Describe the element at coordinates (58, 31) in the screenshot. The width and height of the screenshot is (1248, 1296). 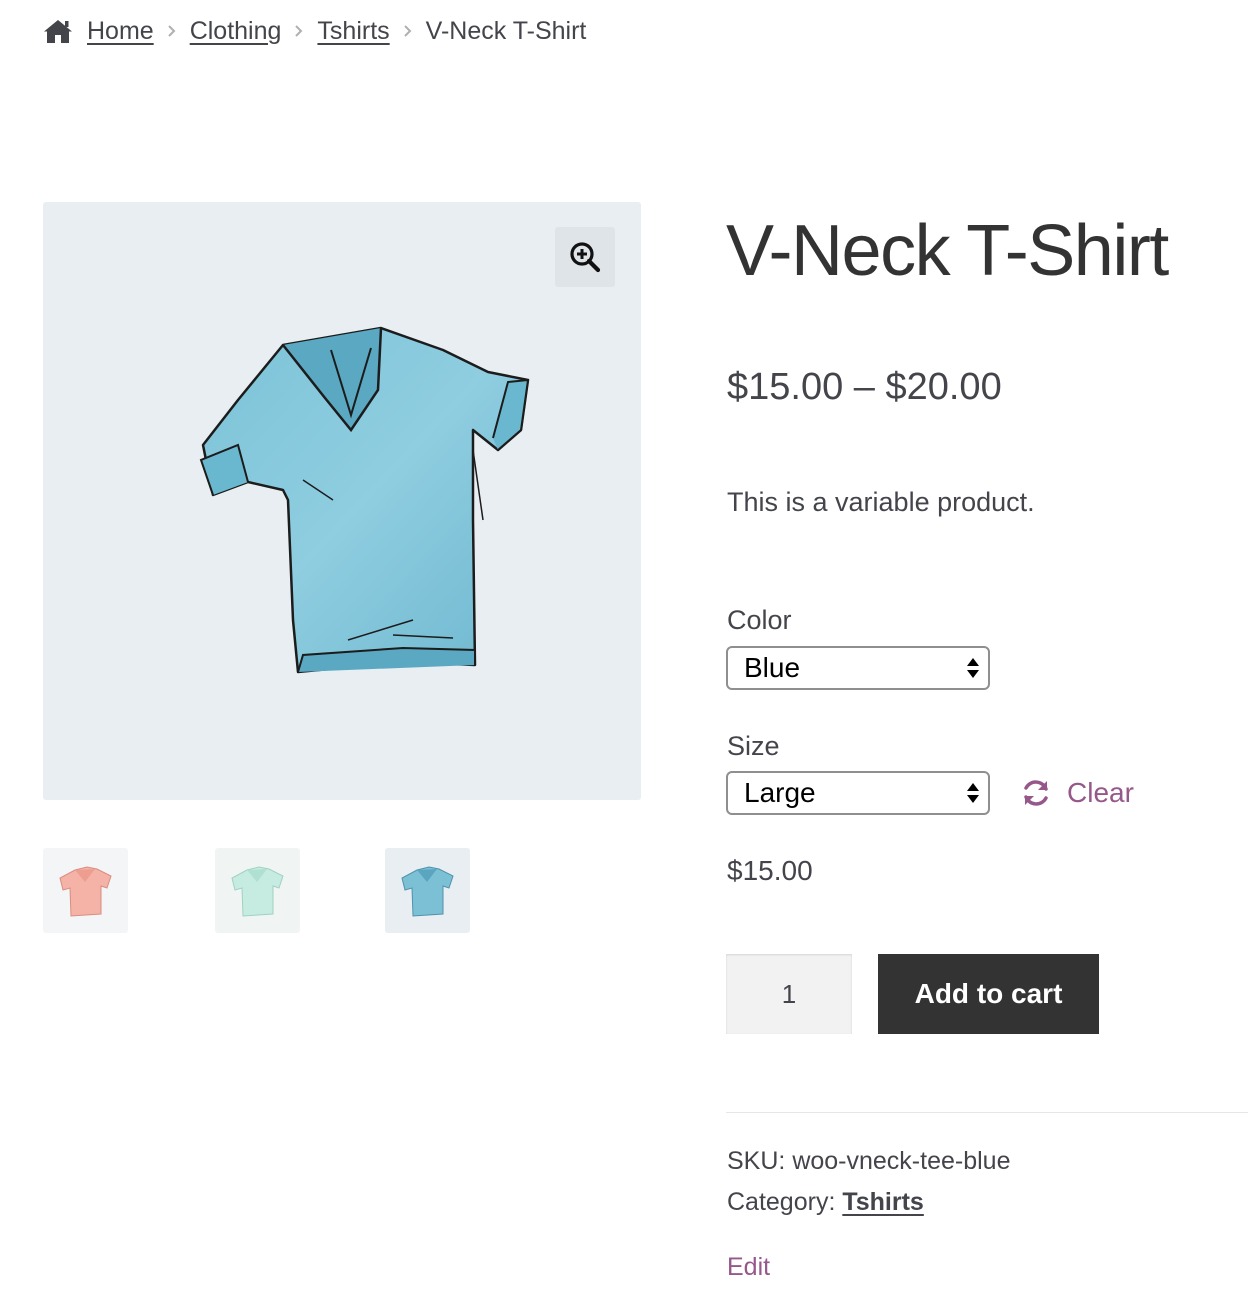
I see `home-icon` at that location.